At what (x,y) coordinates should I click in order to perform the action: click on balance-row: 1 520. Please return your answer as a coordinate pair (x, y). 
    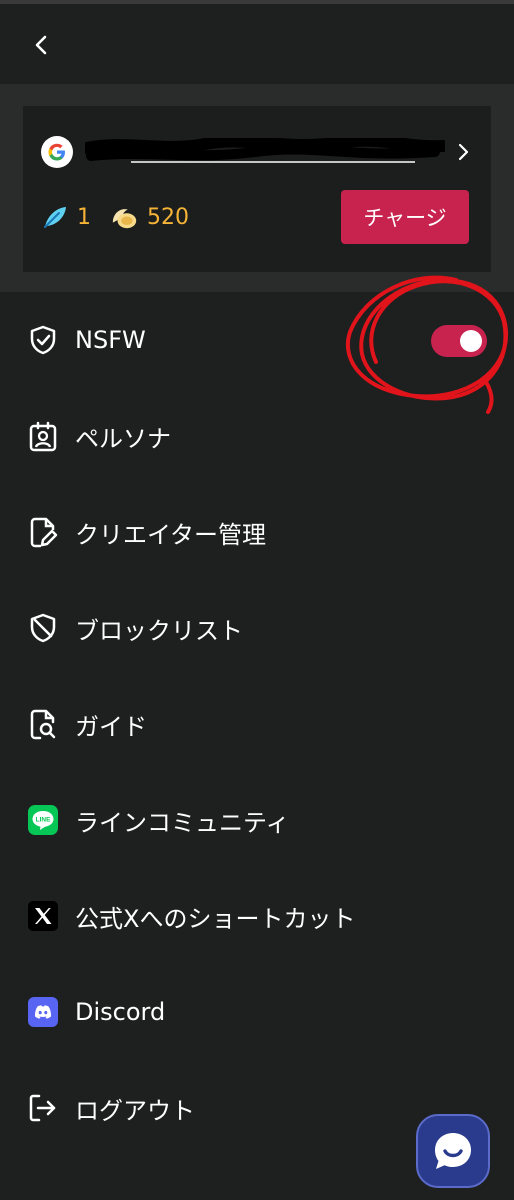
    Looking at the image, I should click on (115, 217).